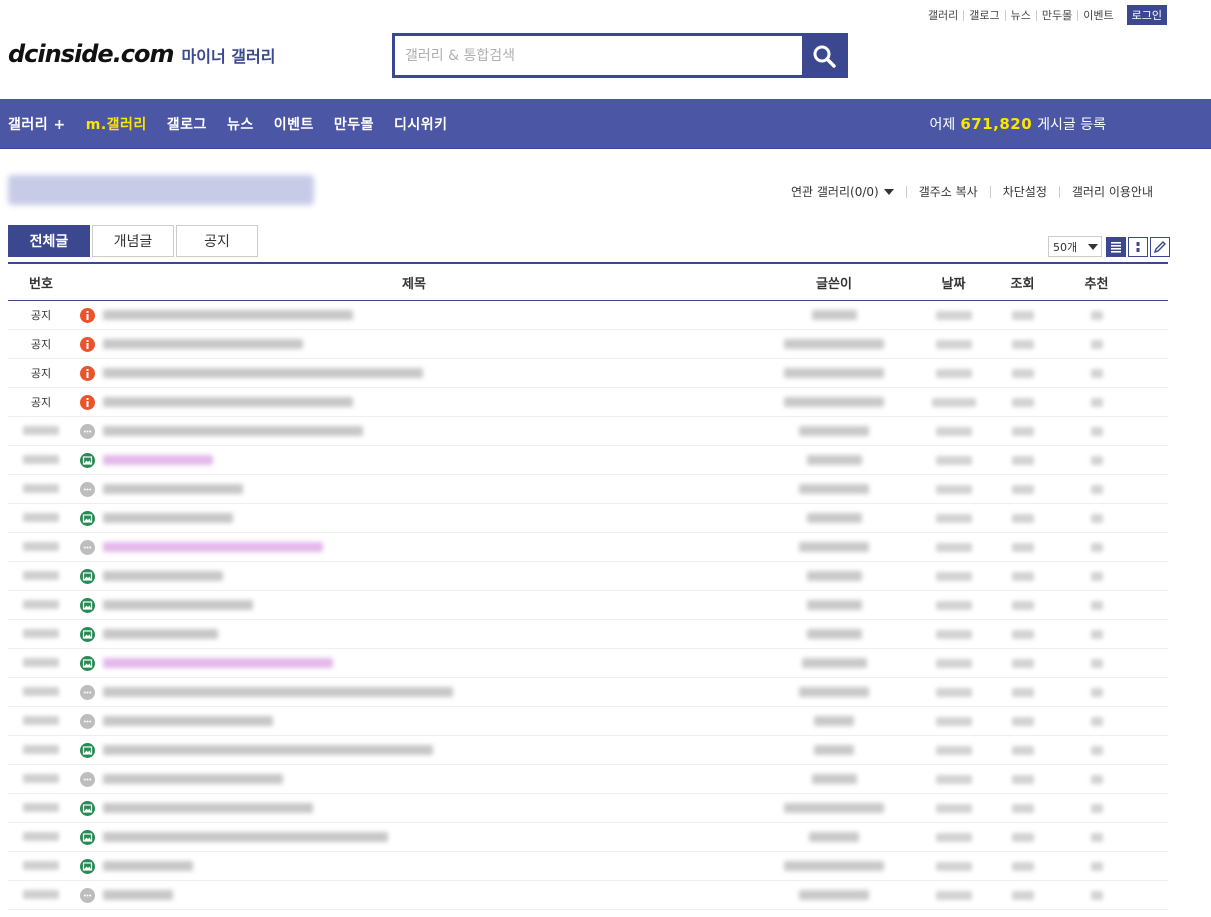 The image size is (1211, 917). Describe the element at coordinates (1146, 15) in the screenshot. I see `login-button: 로그인` at that location.